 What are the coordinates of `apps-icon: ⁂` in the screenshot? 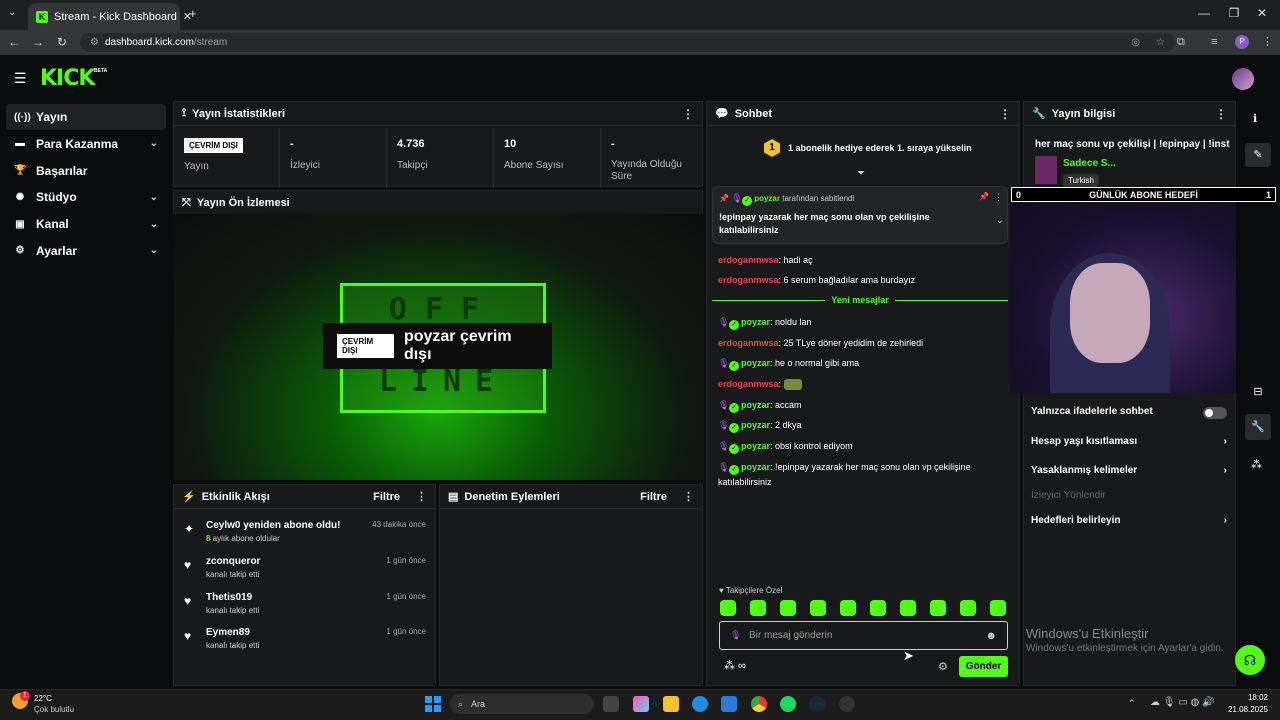 It's located at (1256, 464).